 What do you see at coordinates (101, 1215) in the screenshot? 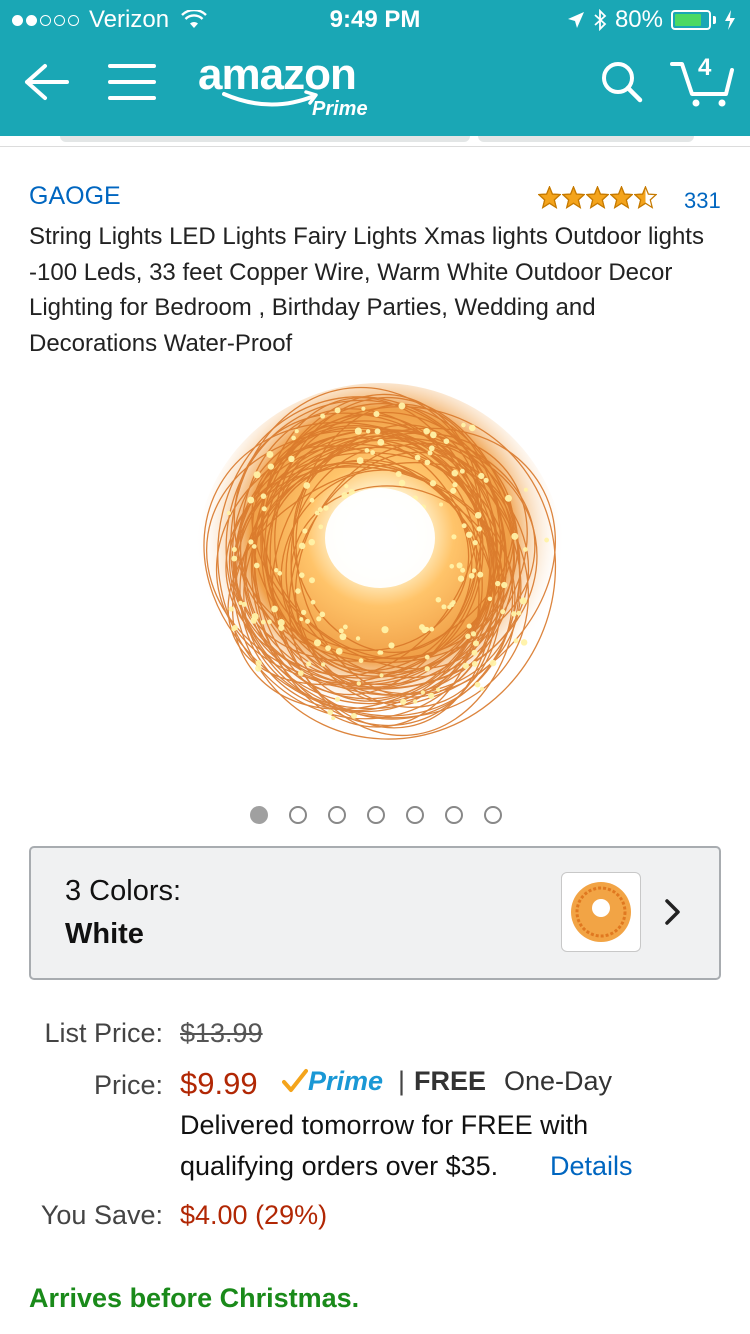
I see `you-save-label: You Save:` at bounding box center [101, 1215].